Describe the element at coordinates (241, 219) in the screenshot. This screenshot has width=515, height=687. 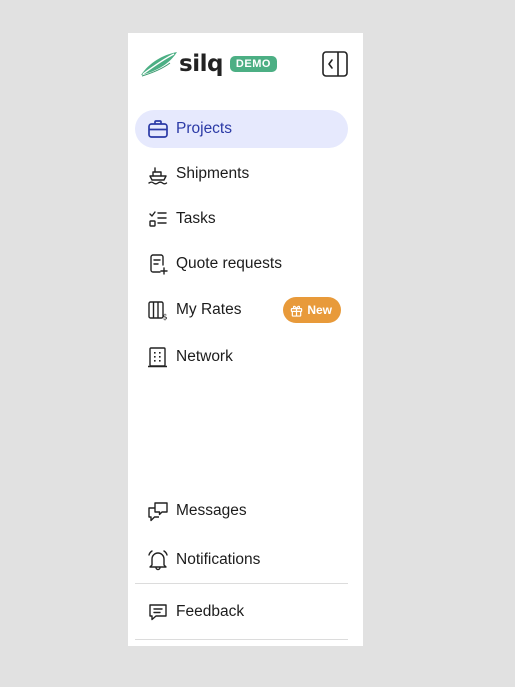
I see `nav-item-tasks: Tasks` at that location.